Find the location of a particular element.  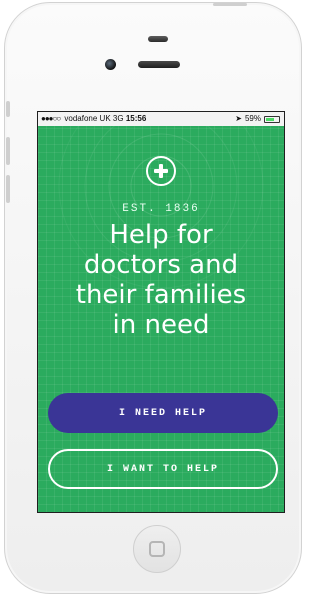

earpiece-speaker is located at coordinates (159, 64).